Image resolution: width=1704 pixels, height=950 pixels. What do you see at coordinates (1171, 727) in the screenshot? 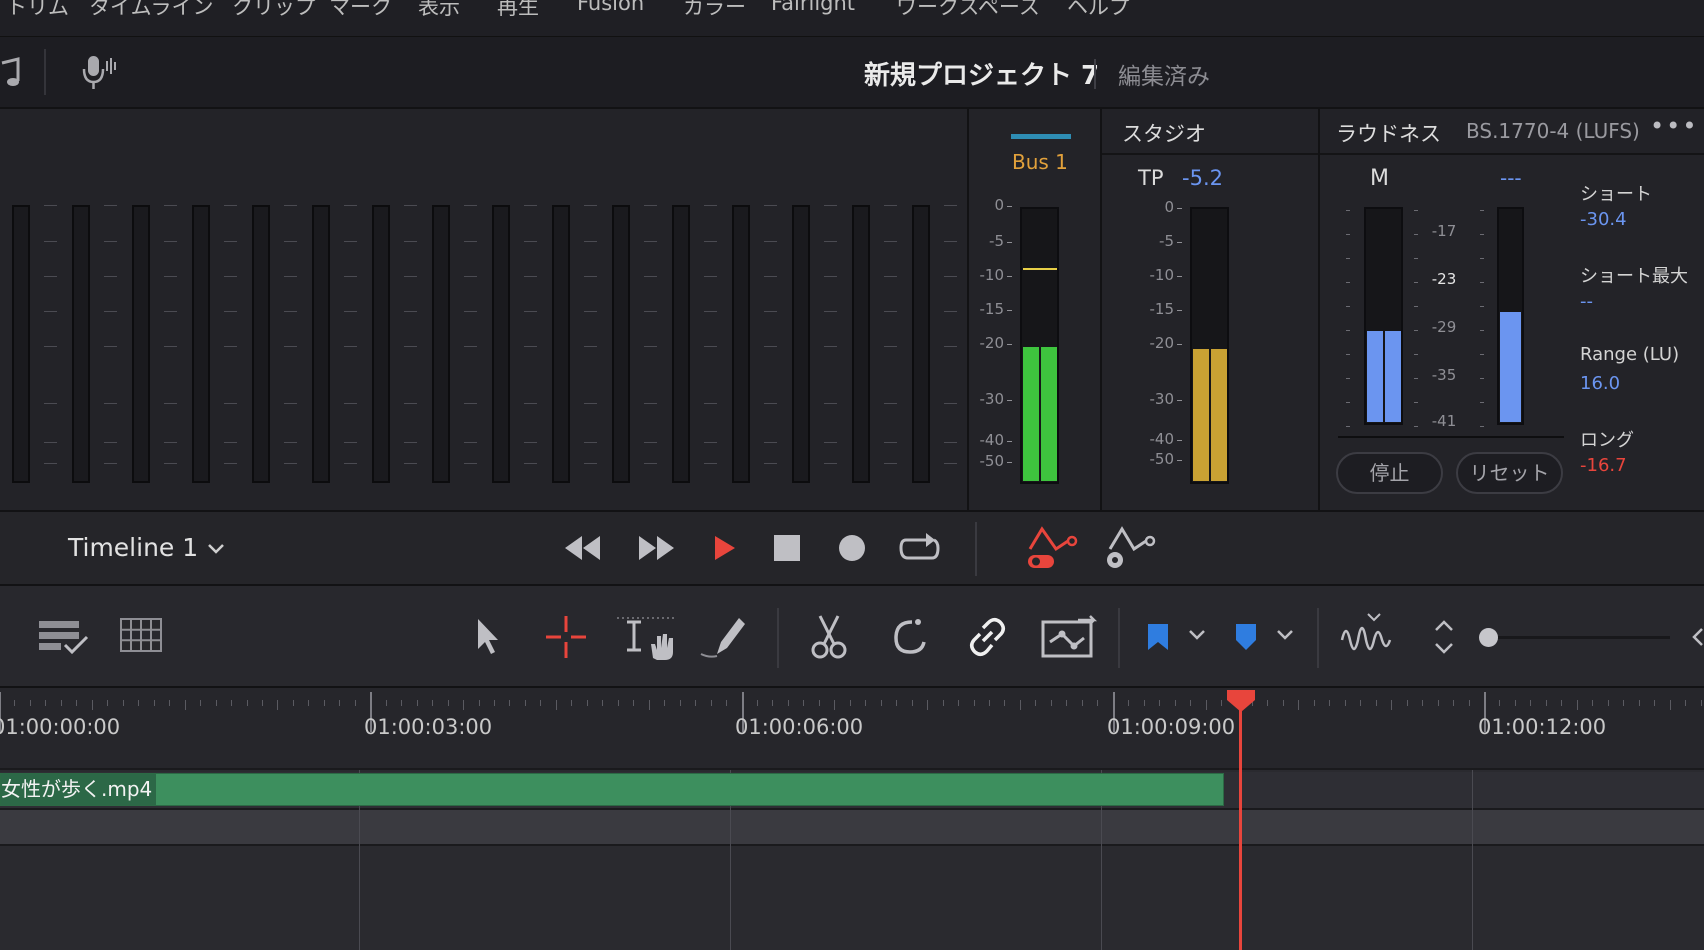
I see `ruler-timecode: 01:00:09:00` at bounding box center [1171, 727].